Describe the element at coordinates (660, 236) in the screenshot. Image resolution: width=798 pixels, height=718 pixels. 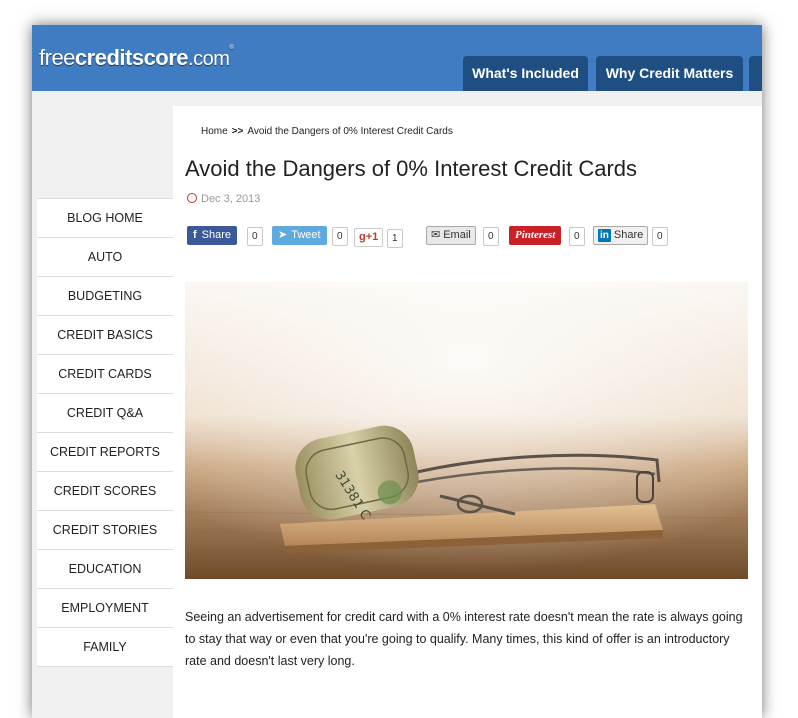
I see `linkedin-share-count: 0` at that location.